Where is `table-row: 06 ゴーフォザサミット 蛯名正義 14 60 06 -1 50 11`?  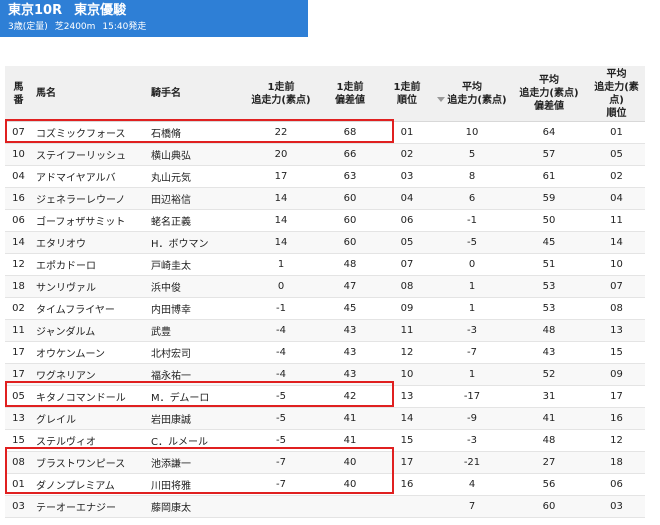 table-row: 06 ゴーフォザサミット 蛯名正義 14 60 06 -1 50 11 is located at coordinates (325, 220).